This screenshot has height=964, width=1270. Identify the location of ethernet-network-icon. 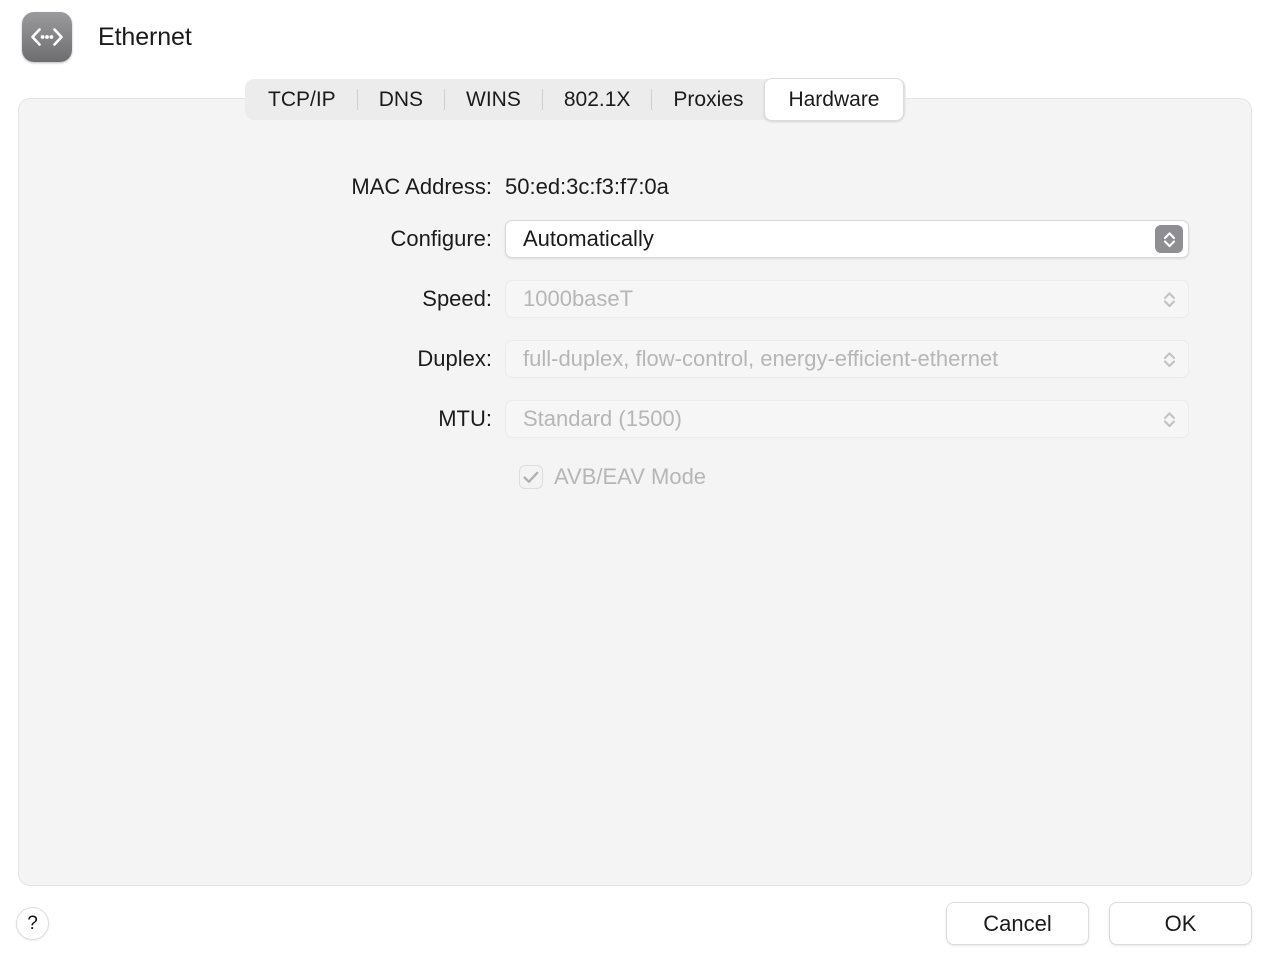
(47, 37).